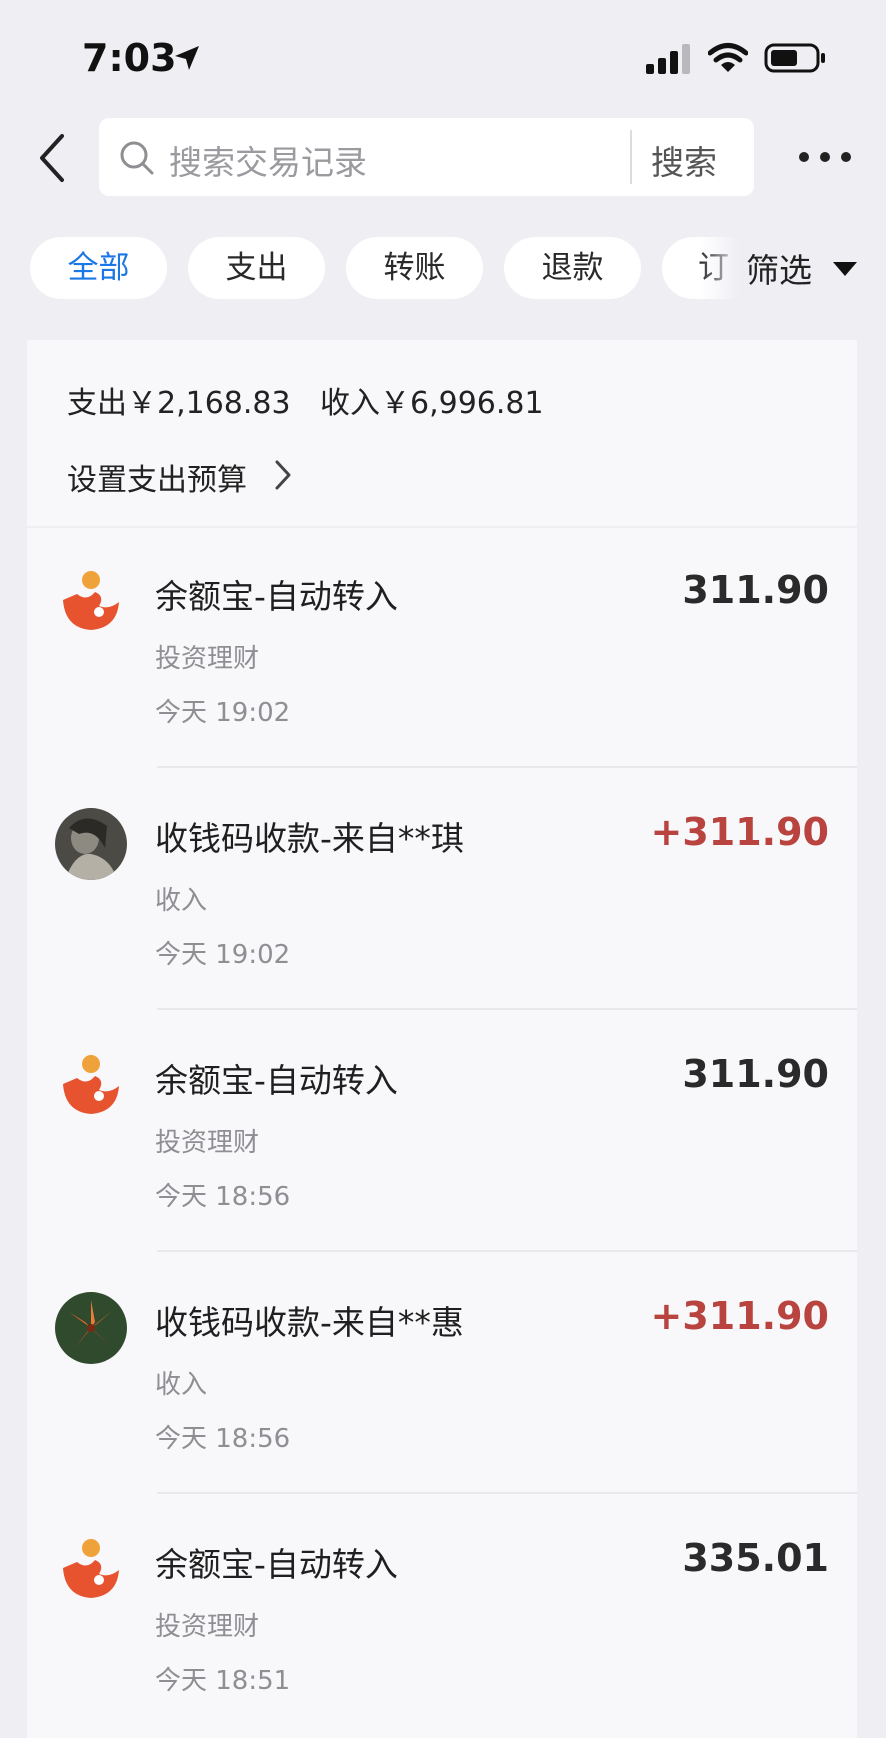 This screenshot has height=1738, width=886. Describe the element at coordinates (572, 268) in the screenshot. I see `tab-refund: 退款` at that location.